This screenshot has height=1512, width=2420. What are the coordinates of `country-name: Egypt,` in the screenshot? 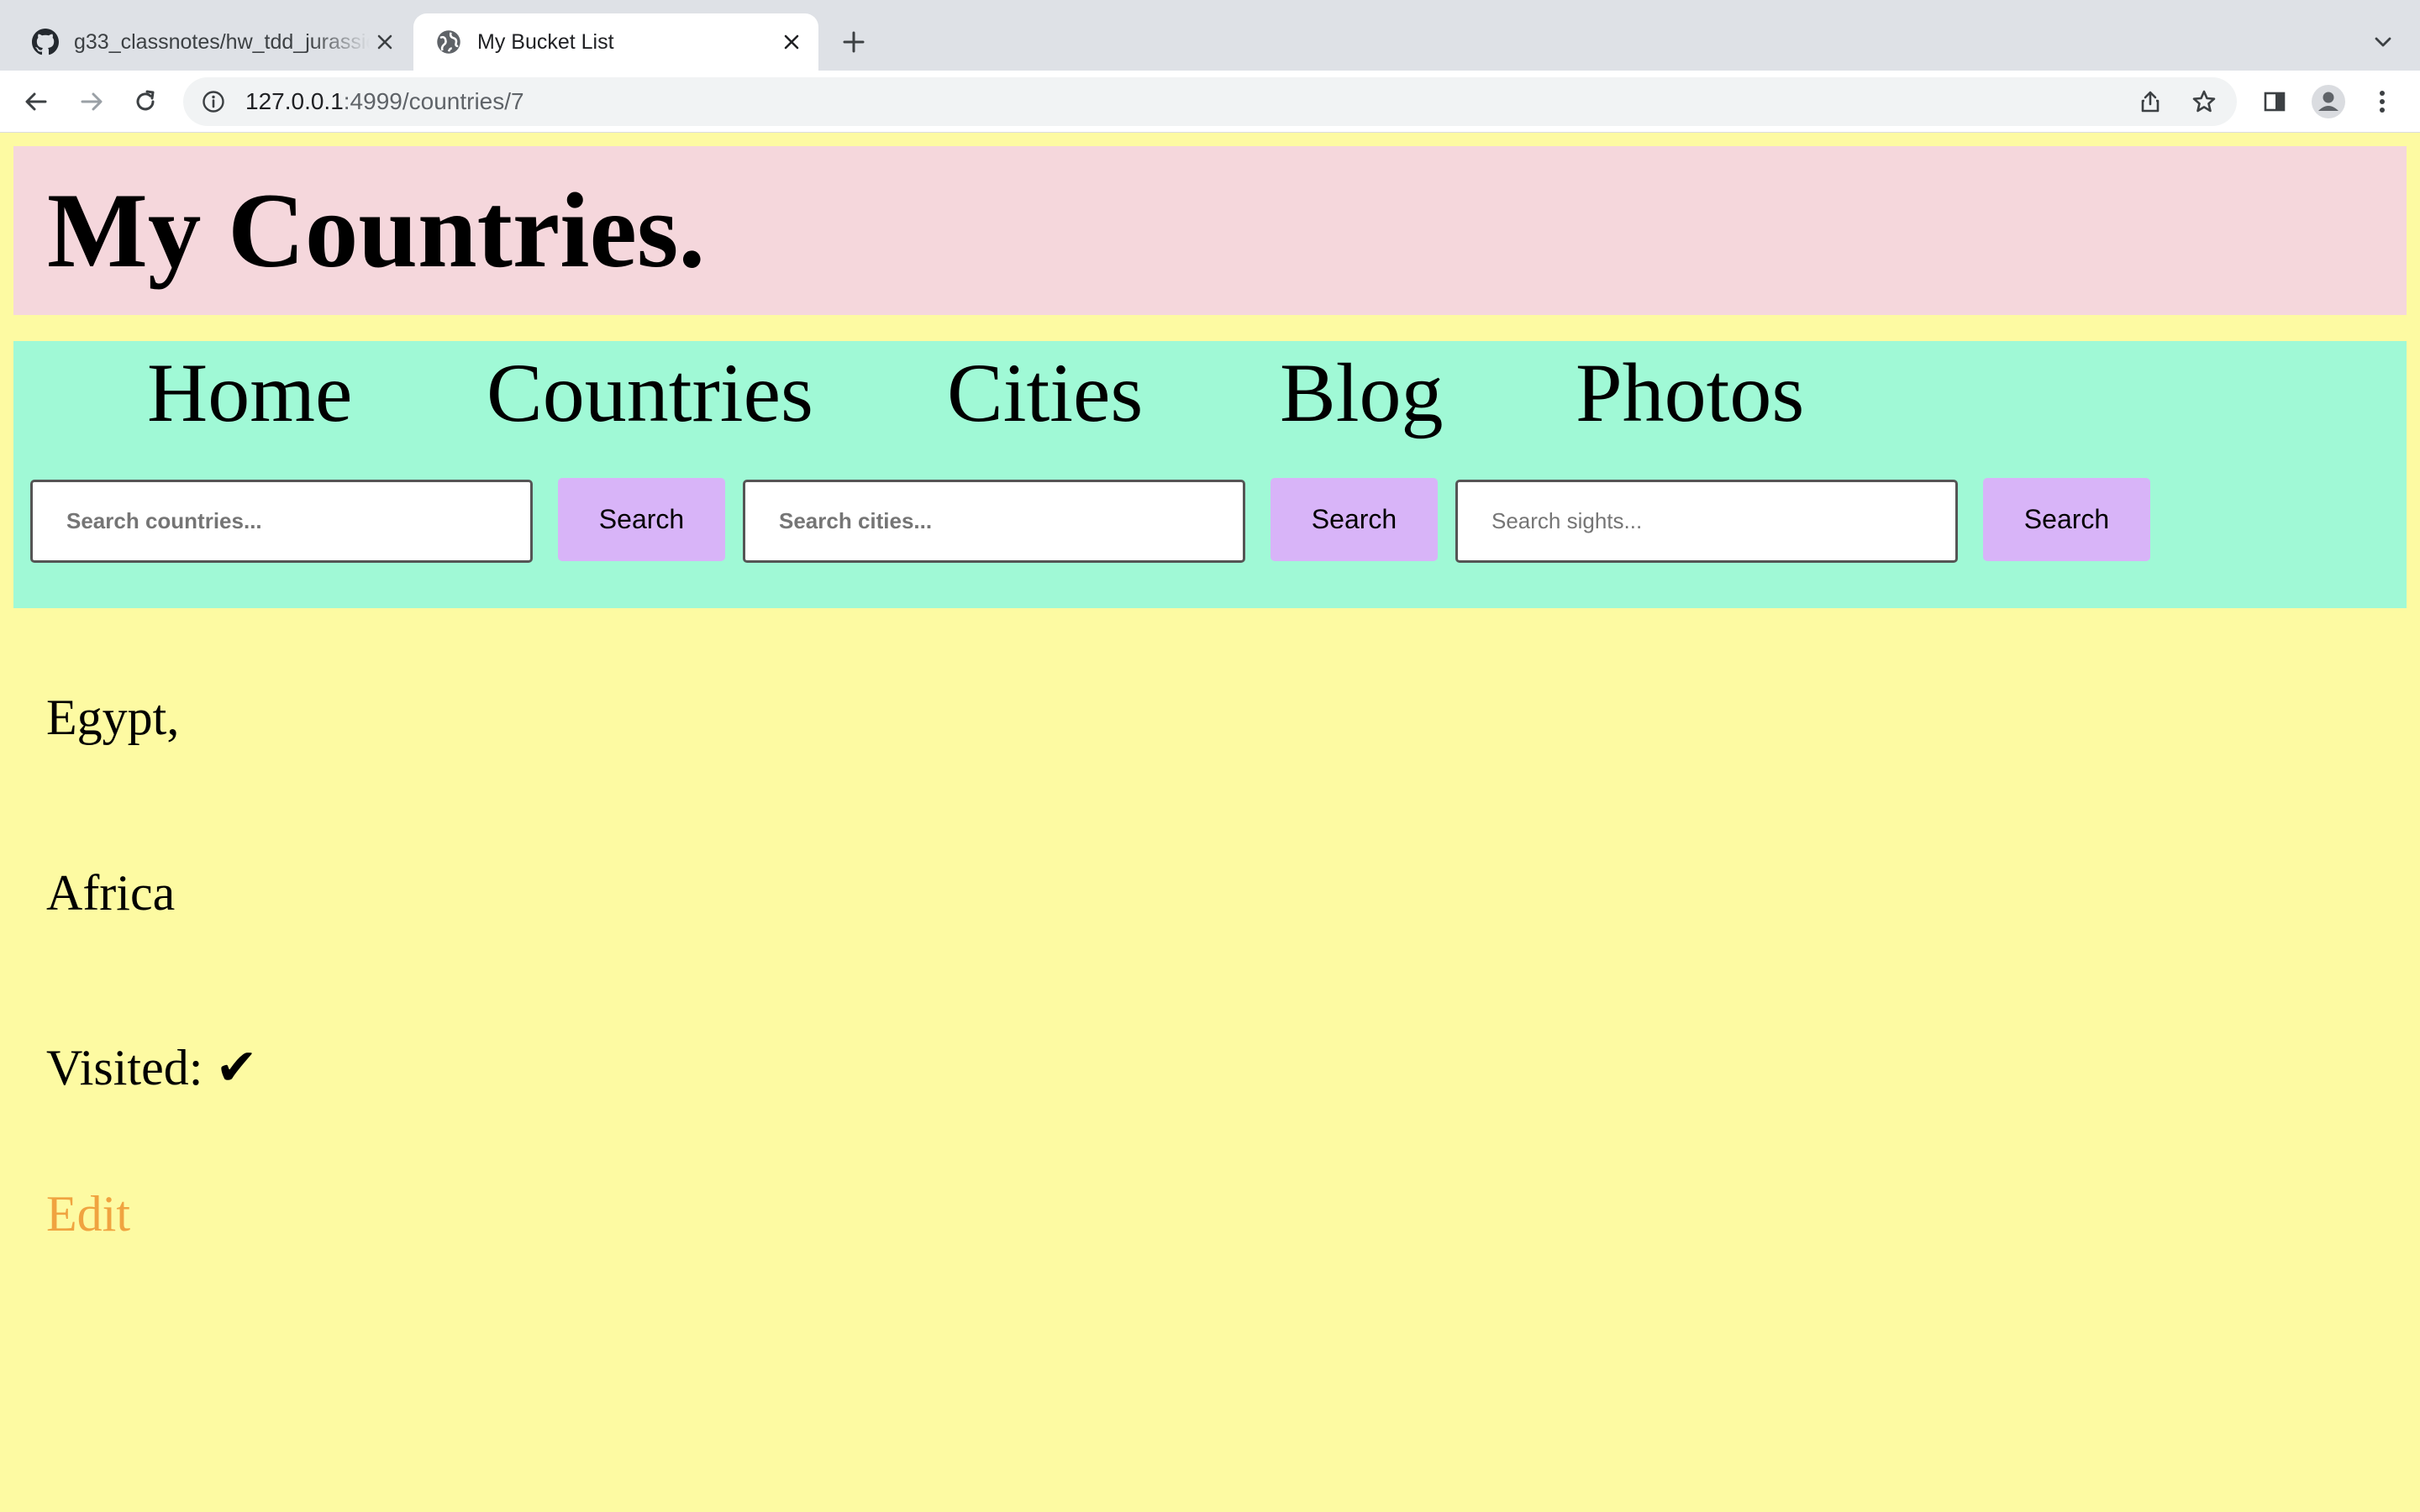 It's located at (113, 717).